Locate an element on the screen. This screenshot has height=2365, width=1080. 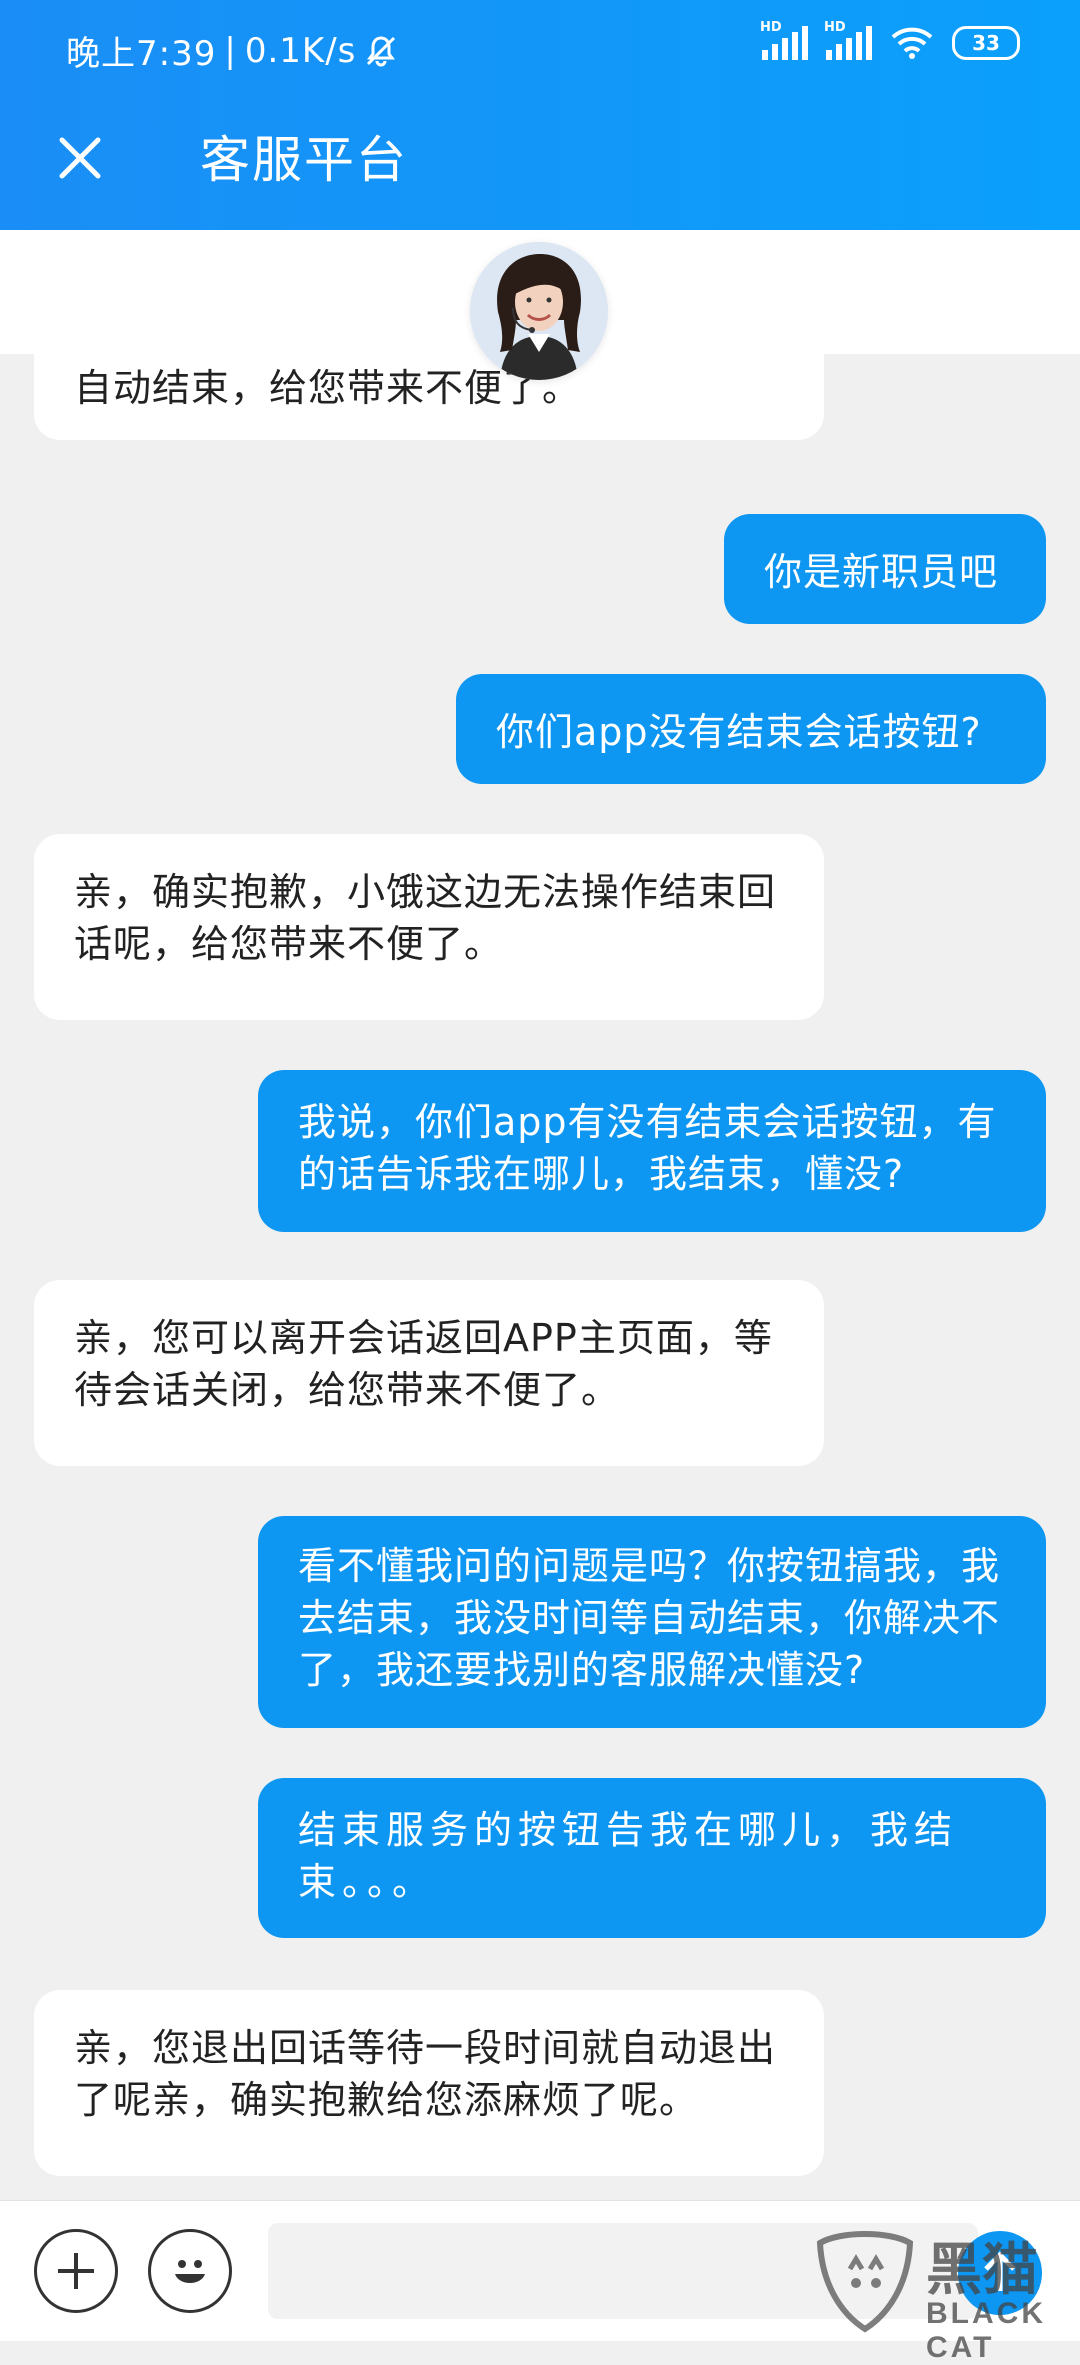
agent-message: 亲，确实抱歉，小饿这边无法操作结束回话呢，给您带来不便了。 is located at coordinates (429, 927).